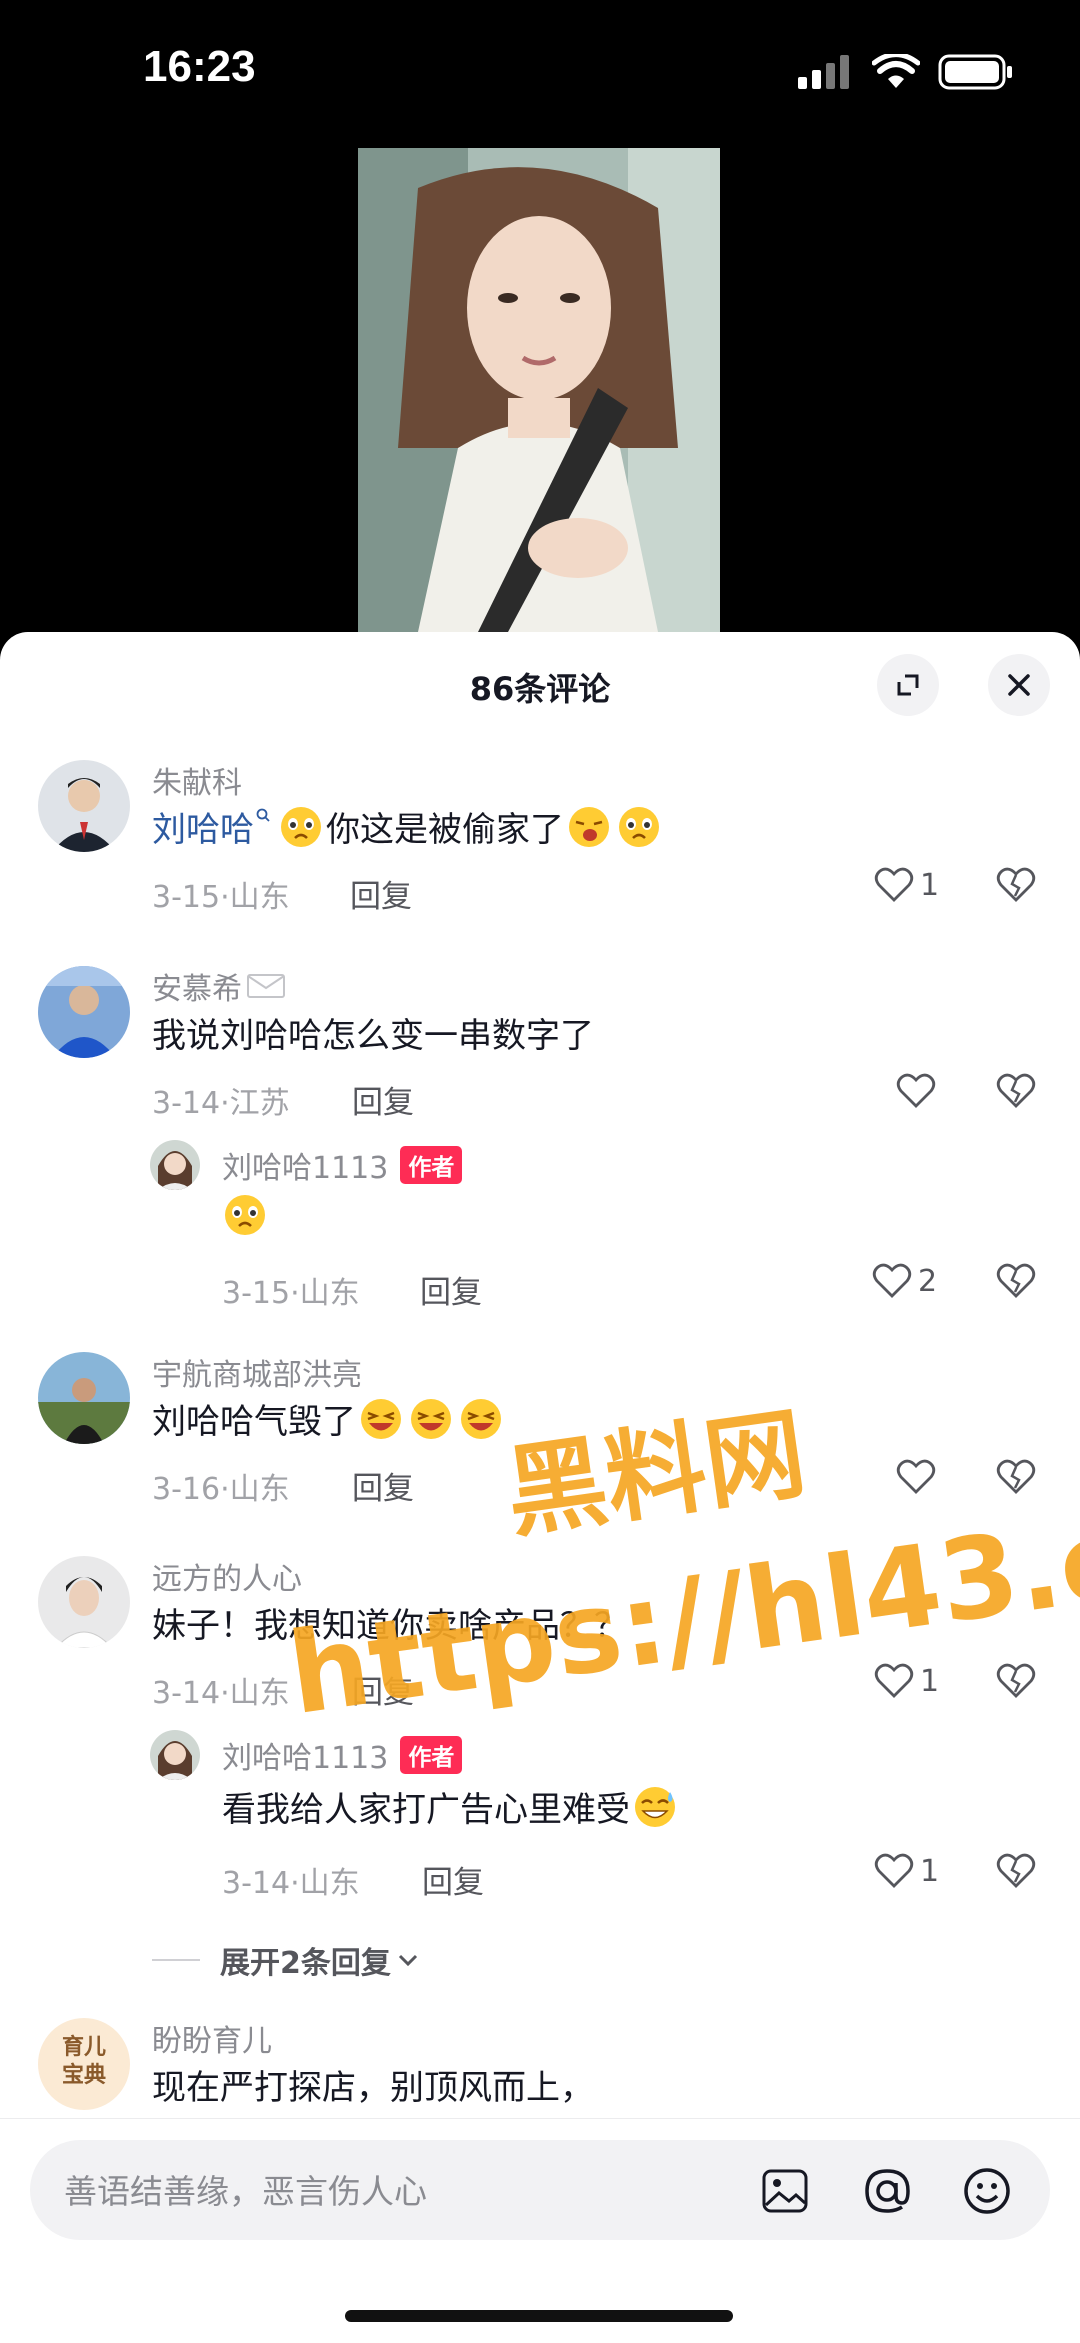 The image size is (1080, 2343). I want to click on mention-link: 刘哈哈, so click(203, 826).